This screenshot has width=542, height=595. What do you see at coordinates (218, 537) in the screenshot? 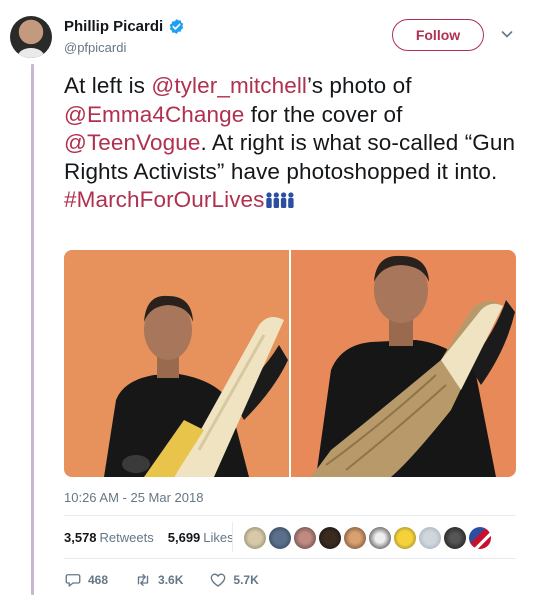
I see `likes-label: Likes` at bounding box center [218, 537].